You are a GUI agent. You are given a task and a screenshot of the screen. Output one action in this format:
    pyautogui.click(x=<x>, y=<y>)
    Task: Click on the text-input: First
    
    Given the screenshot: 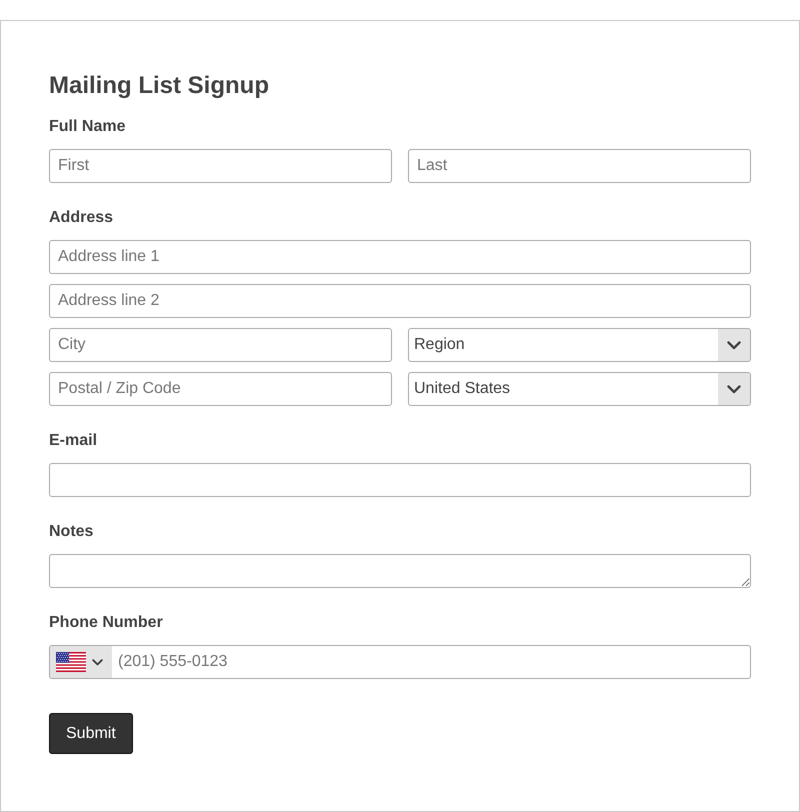 What is the action you would take?
    pyautogui.click(x=220, y=166)
    